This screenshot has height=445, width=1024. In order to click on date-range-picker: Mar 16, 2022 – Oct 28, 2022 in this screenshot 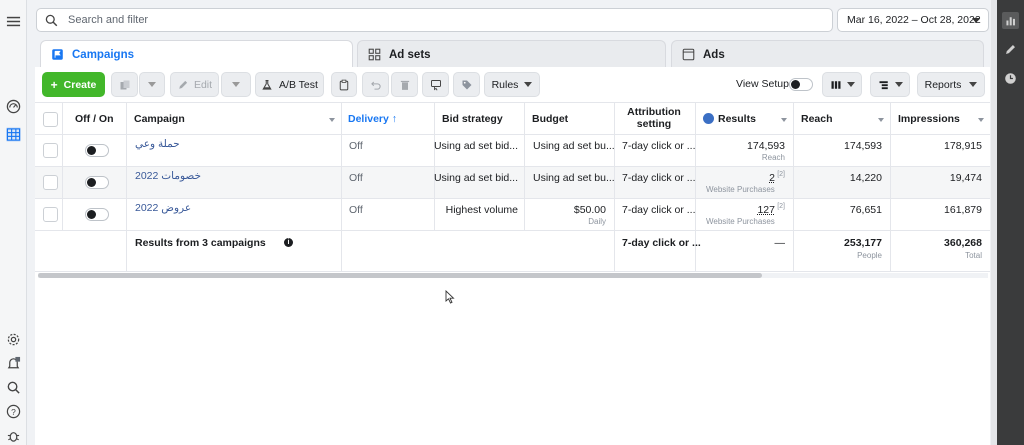, I will do `click(913, 20)`.